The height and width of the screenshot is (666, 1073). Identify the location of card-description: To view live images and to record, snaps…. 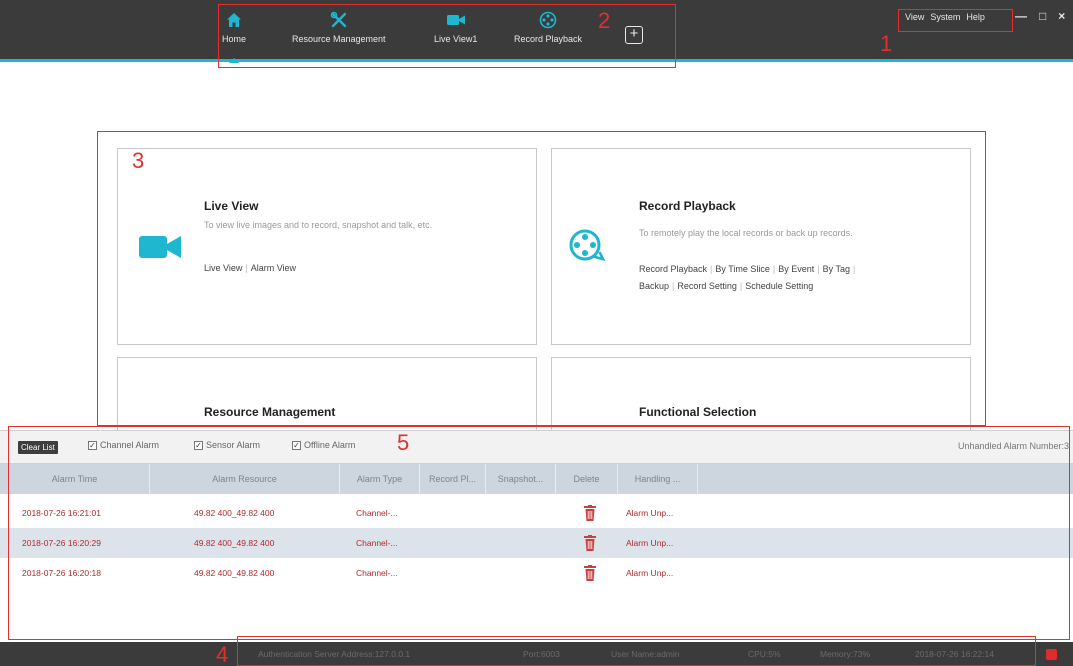
(318, 225).